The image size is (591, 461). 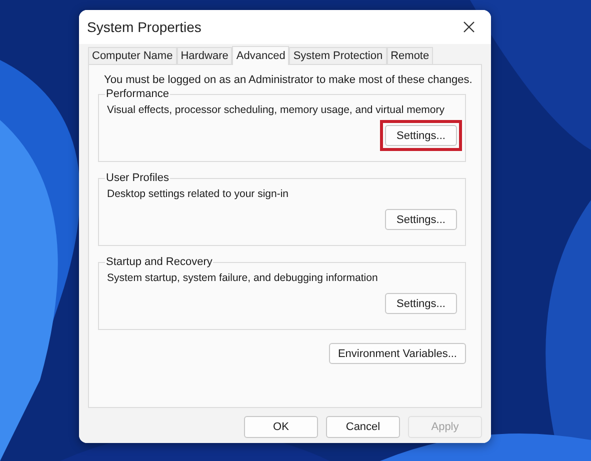 I want to click on group-description: Desktop settings related to your sign-in, so click(x=198, y=194).